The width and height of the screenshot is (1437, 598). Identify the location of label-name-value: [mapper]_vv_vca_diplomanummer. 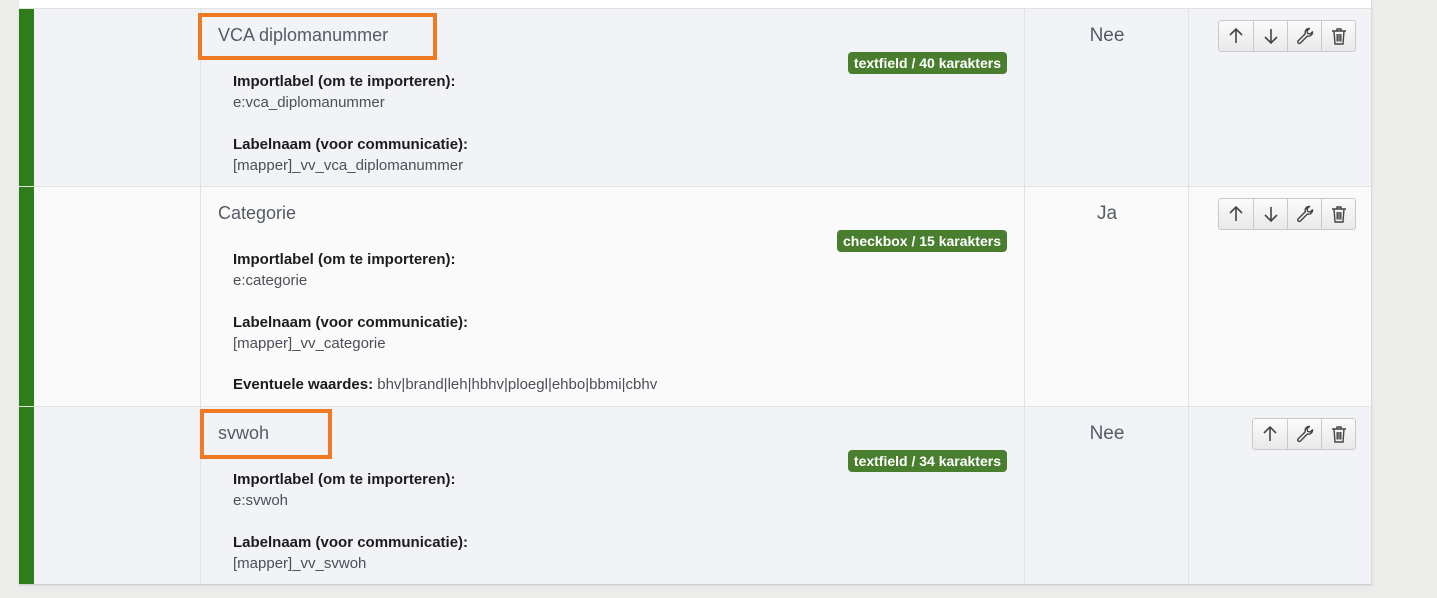
(348, 165).